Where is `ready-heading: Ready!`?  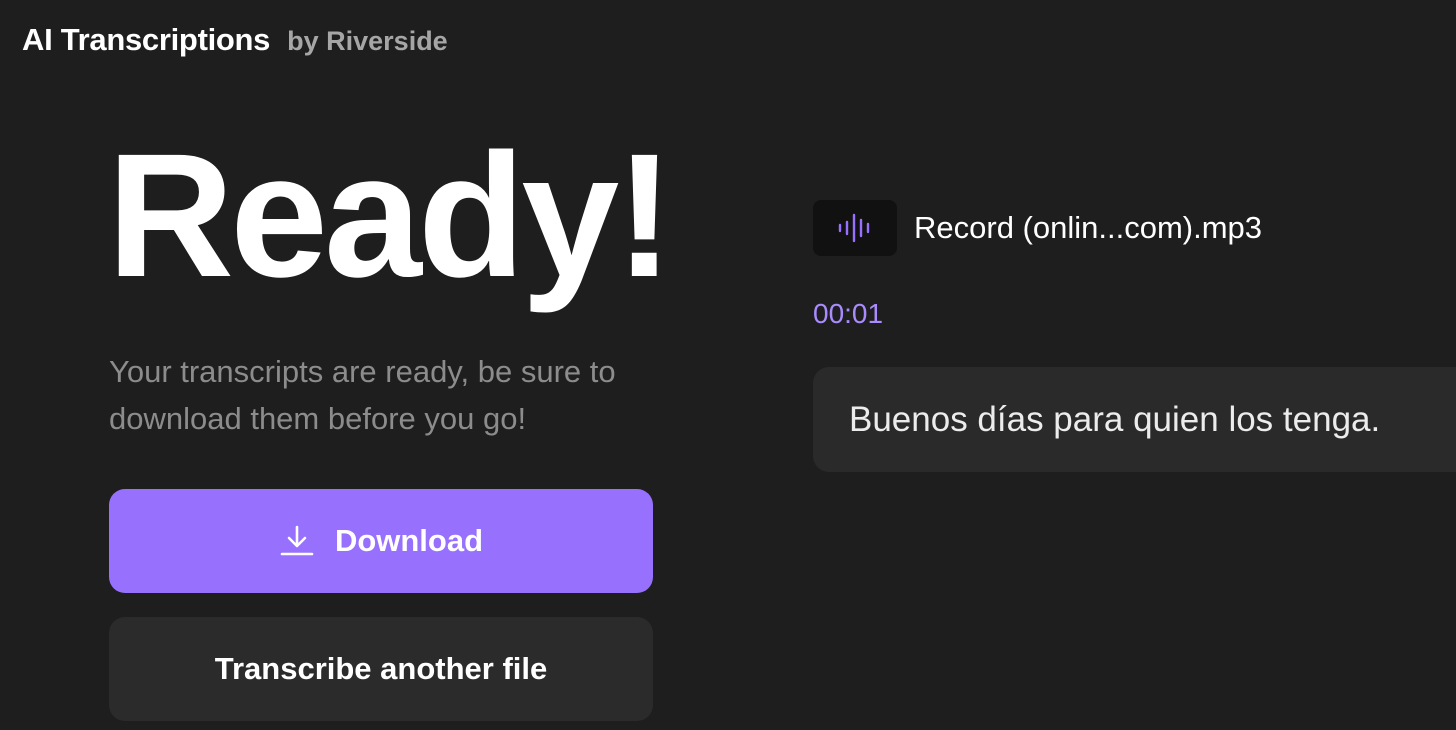
ready-heading: Ready! is located at coordinates (390, 216).